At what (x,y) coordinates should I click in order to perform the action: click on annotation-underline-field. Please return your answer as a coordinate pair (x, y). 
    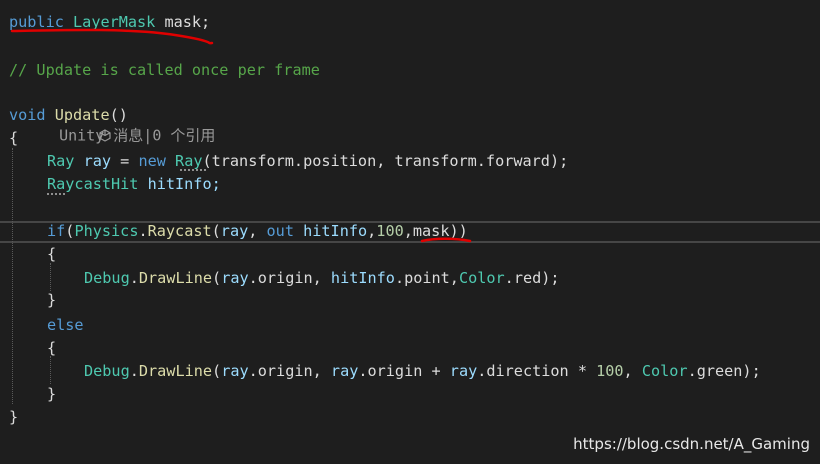
    Looking at the image, I should click on (112, 36).